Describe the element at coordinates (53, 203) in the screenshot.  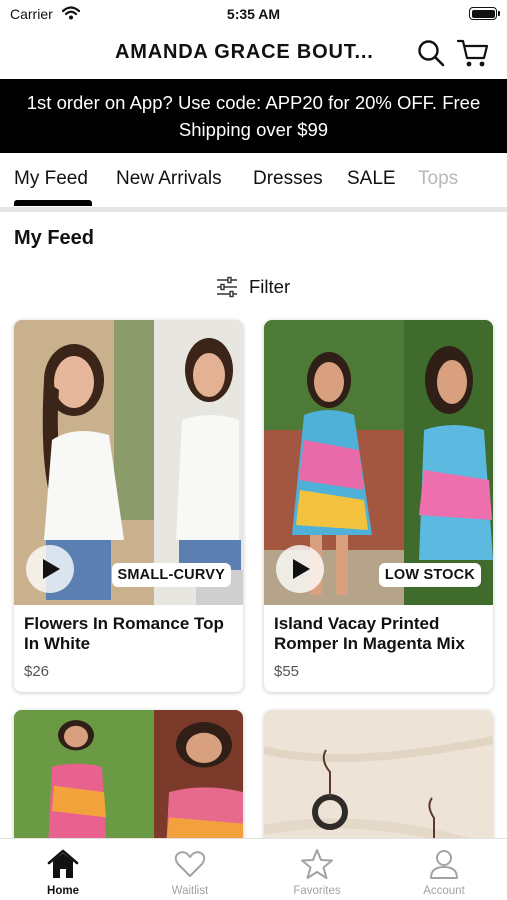
I see `active-tab-indicator` at that location.